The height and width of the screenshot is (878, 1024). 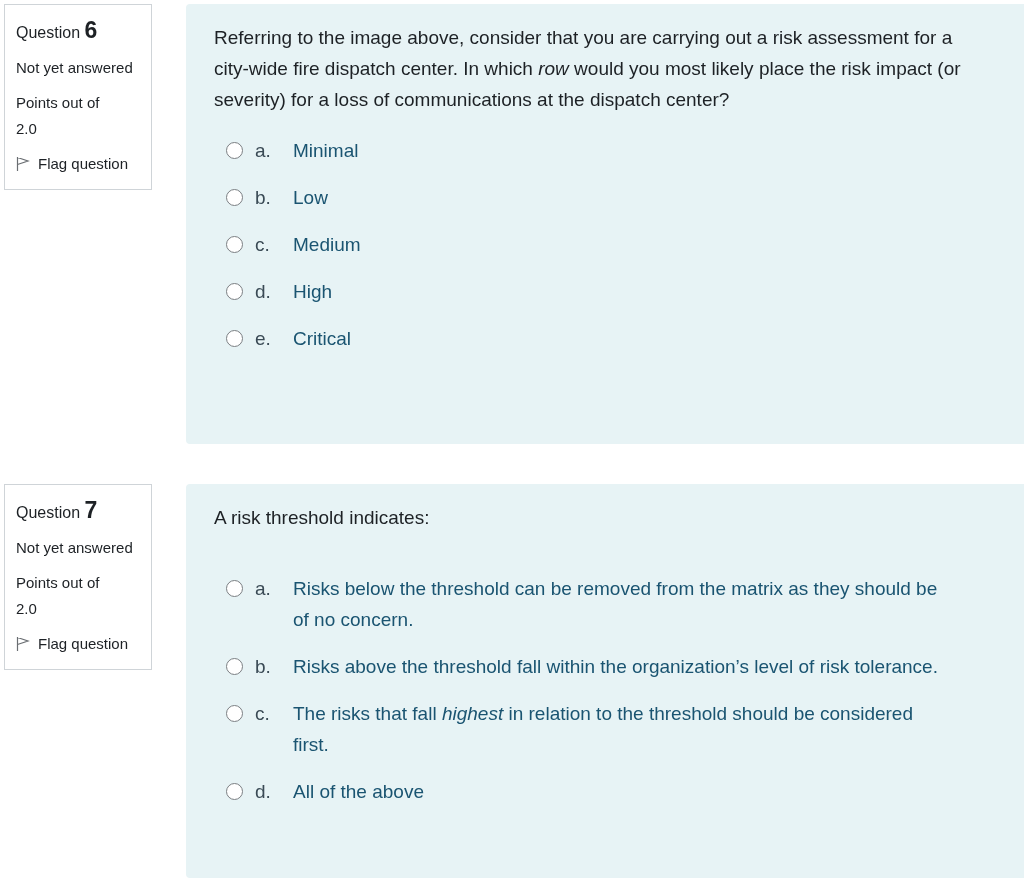 What do you see at coordinates (327, 244) in the screenshot?
I see `option-text: Medium` at bounding box center [327, 244].